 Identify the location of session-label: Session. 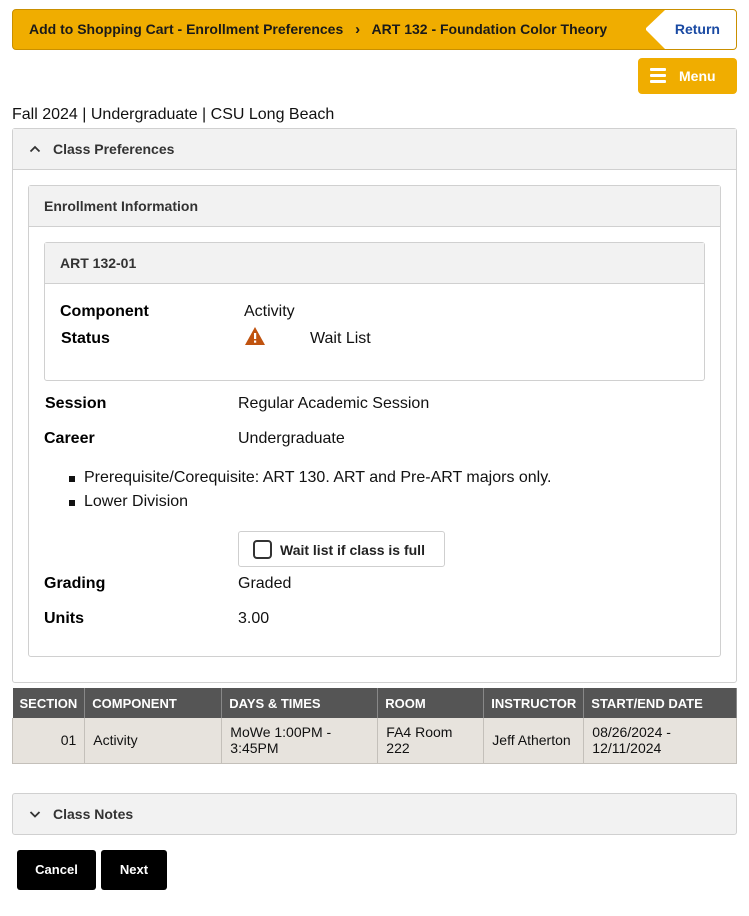
(76, 403).